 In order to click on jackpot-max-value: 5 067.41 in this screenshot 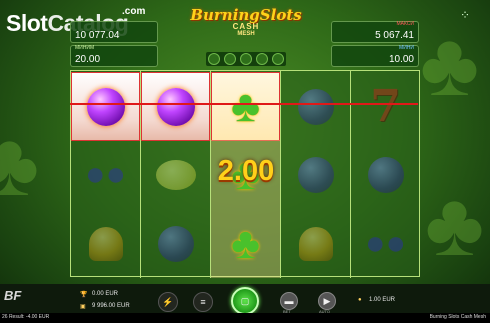, I will do `click(394, 35)`.